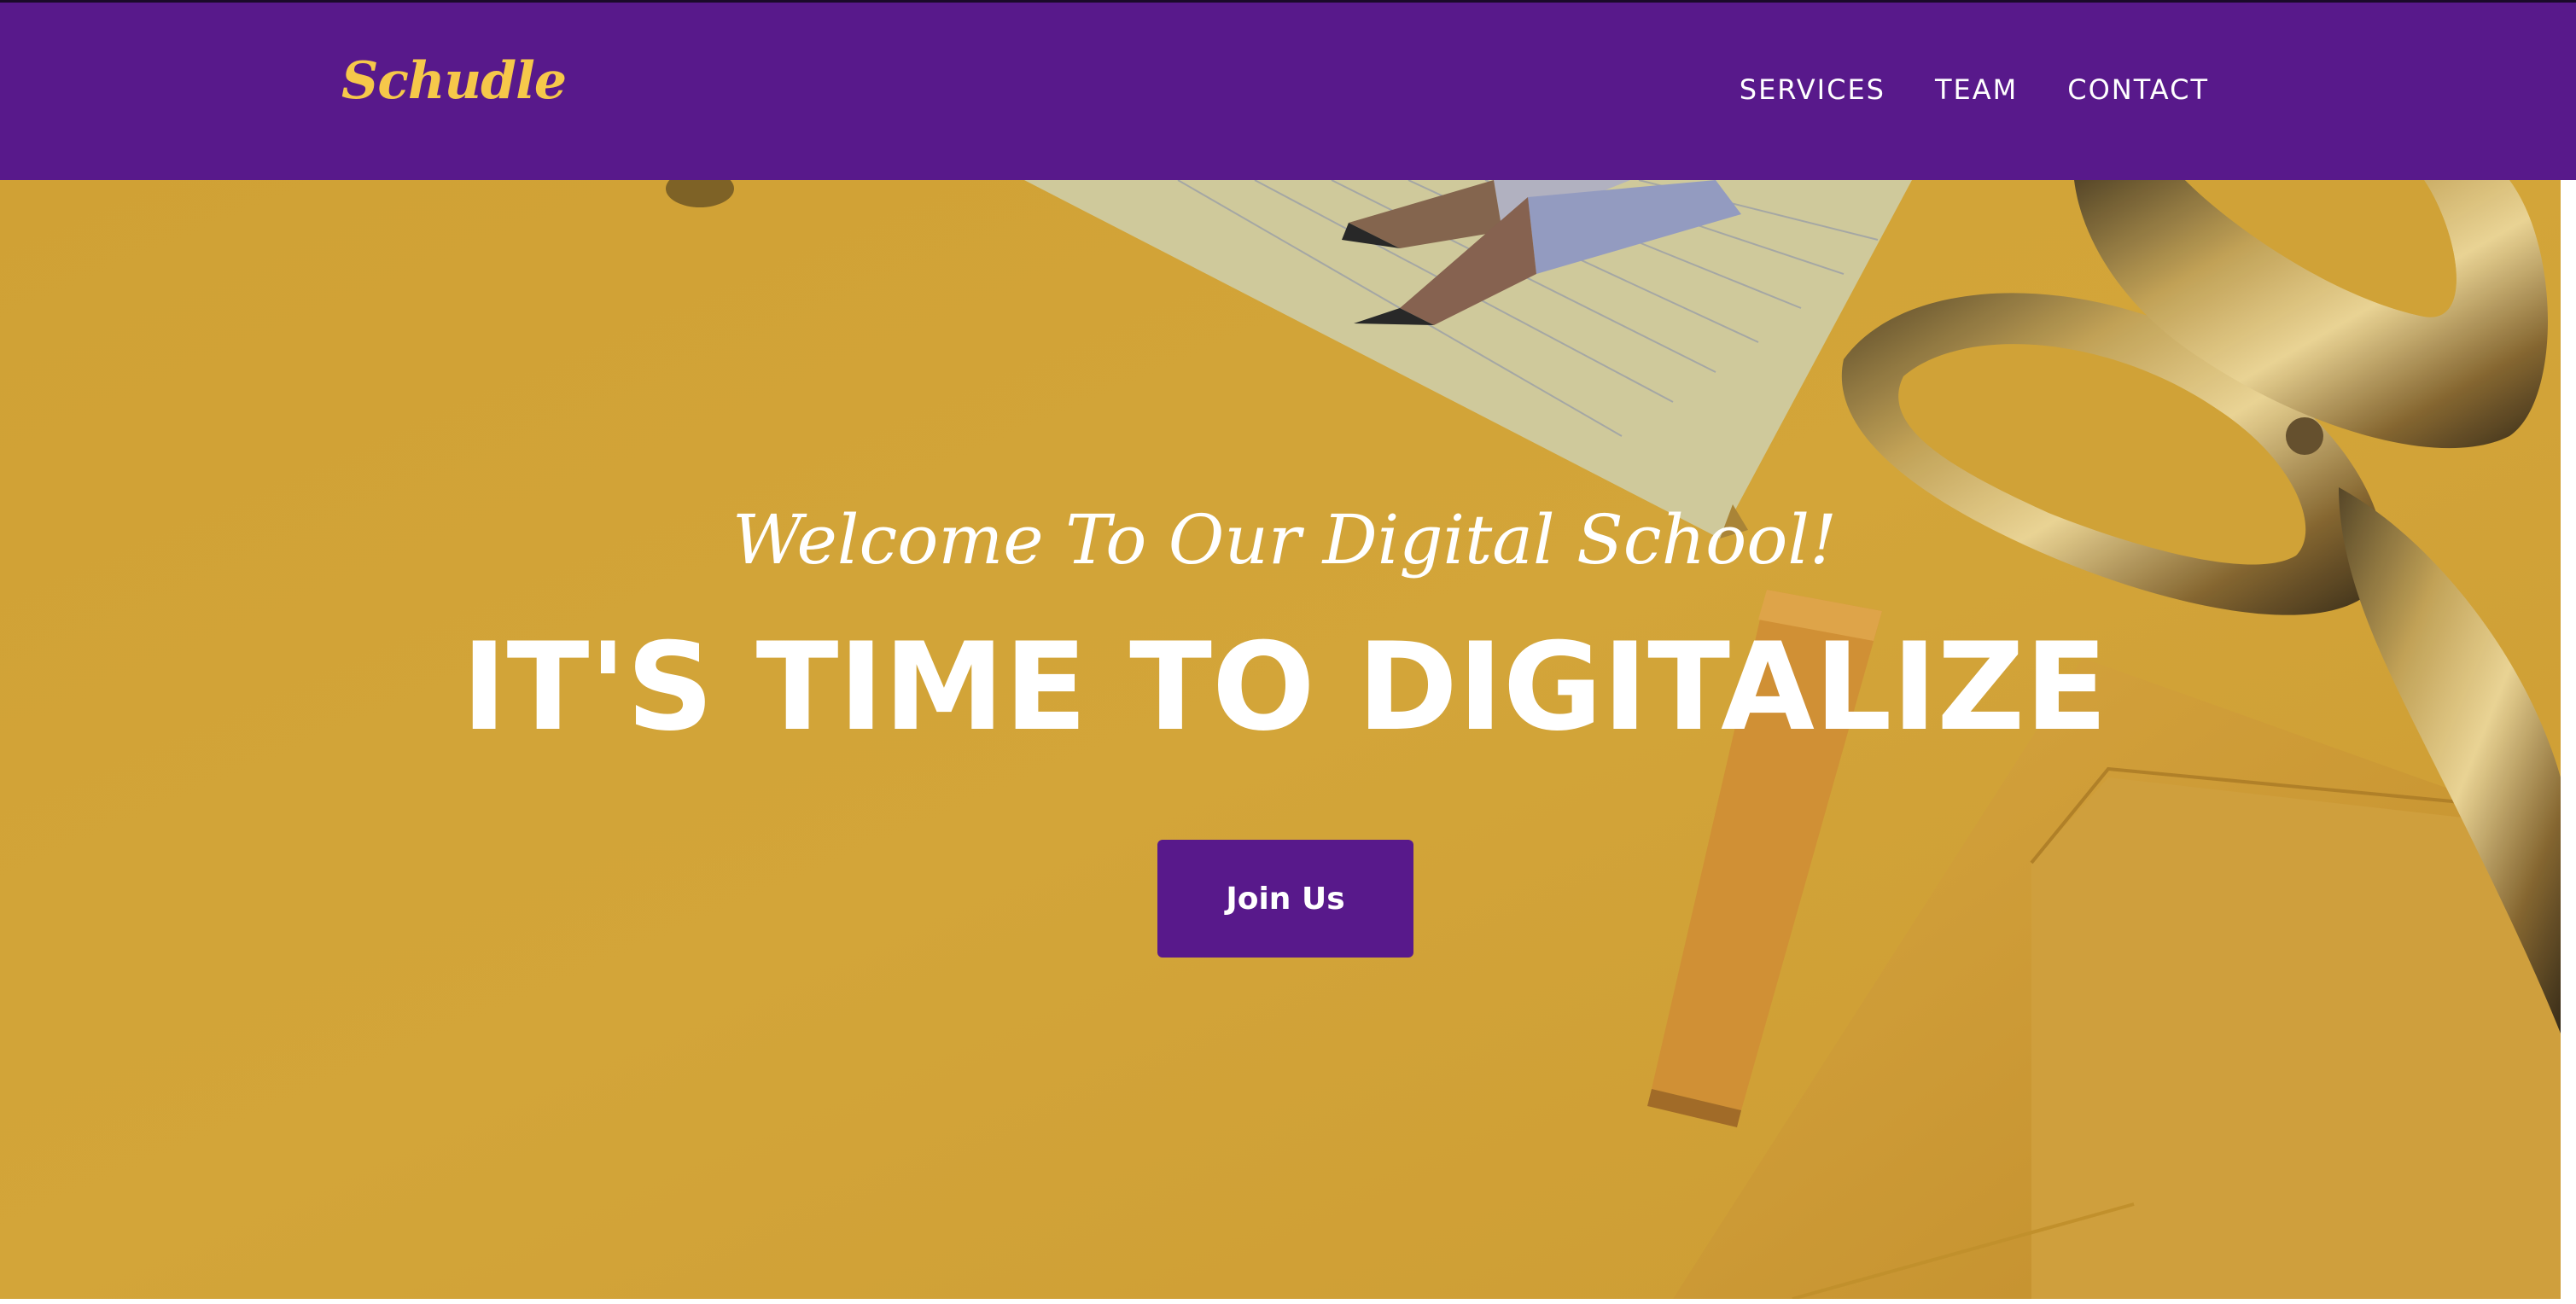 This screenshot has width=2576, height=1304. I want to click on brand-logo: Schudle, so click(454, 81).